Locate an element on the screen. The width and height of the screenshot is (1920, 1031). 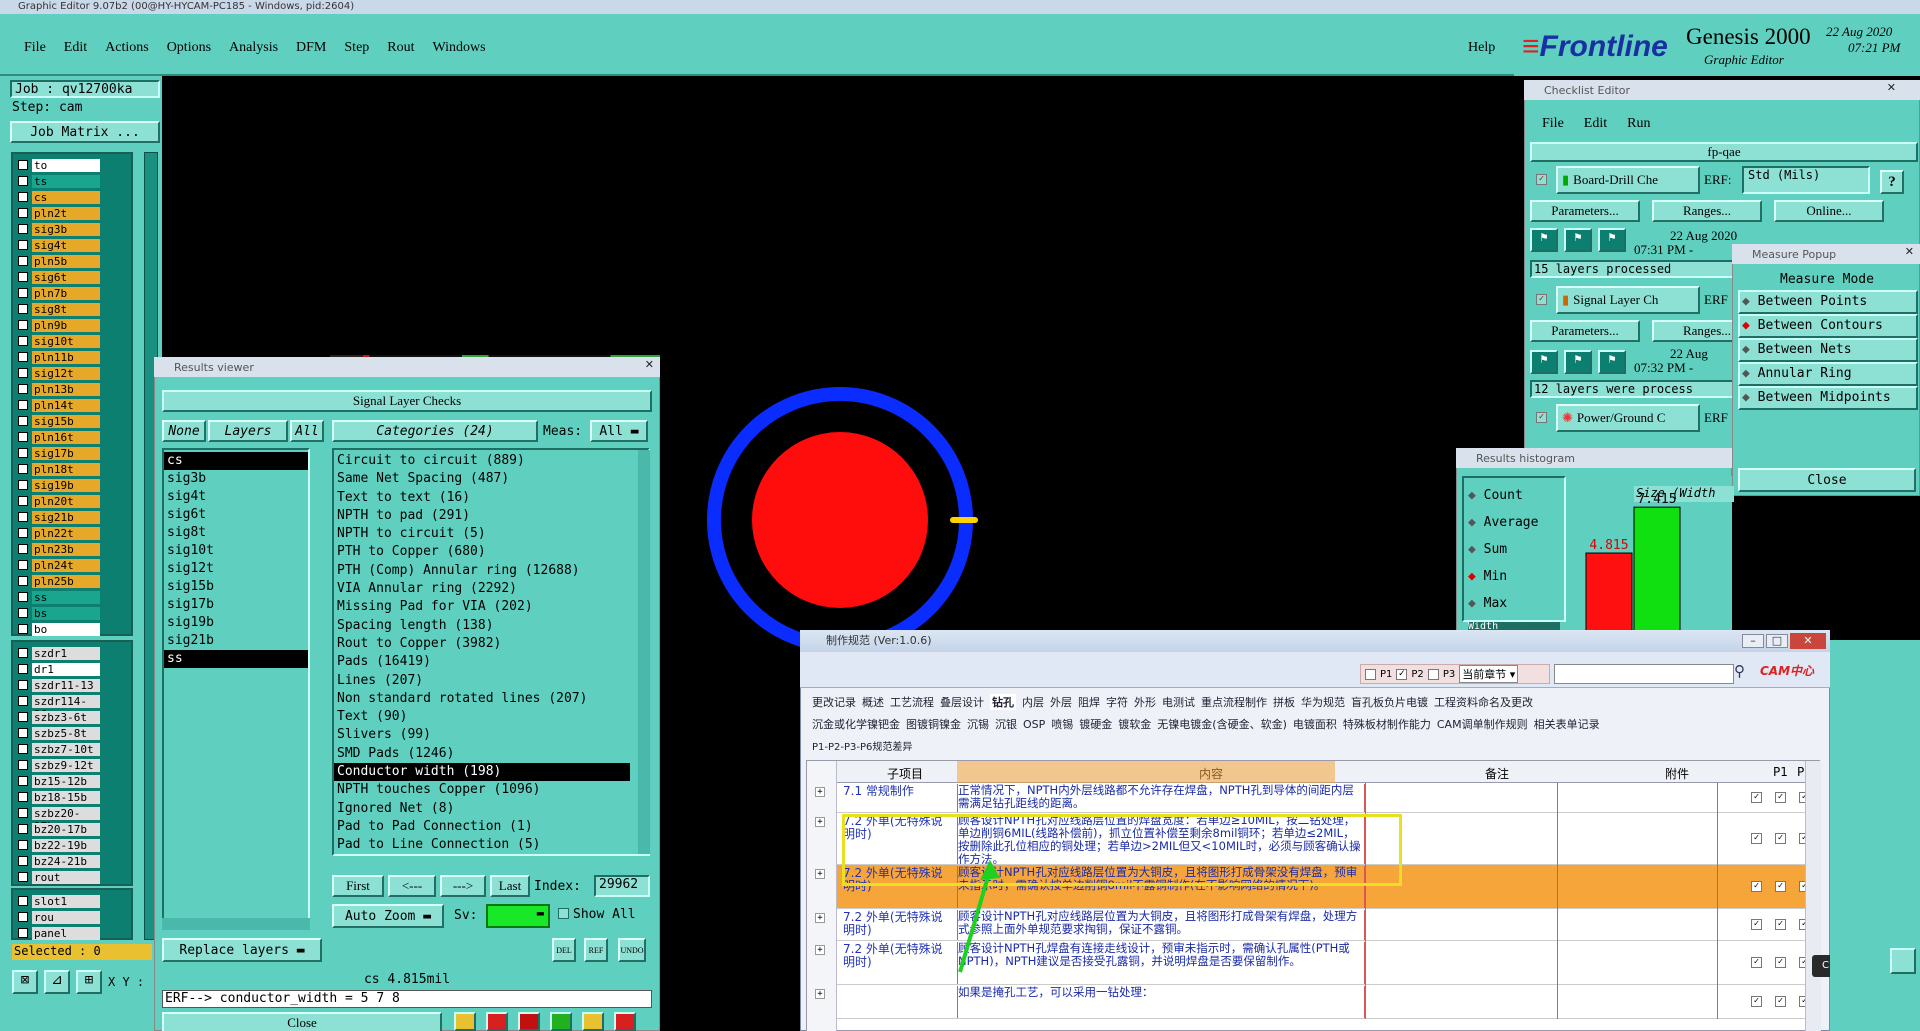
rv-layer-item: sig10t is located at coordinates (236, 551).